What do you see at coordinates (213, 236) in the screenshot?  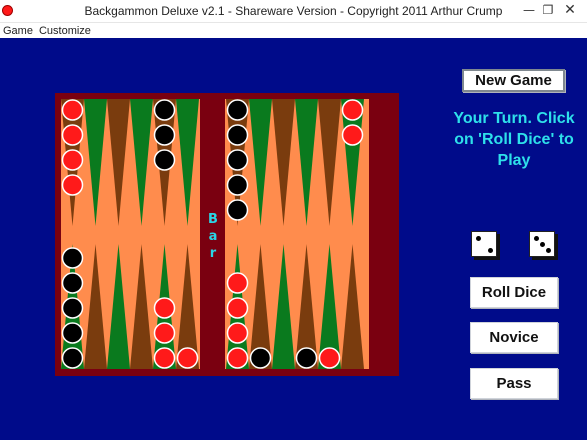 I see `bar-label-letter: a` at bounding box center [213, 236].